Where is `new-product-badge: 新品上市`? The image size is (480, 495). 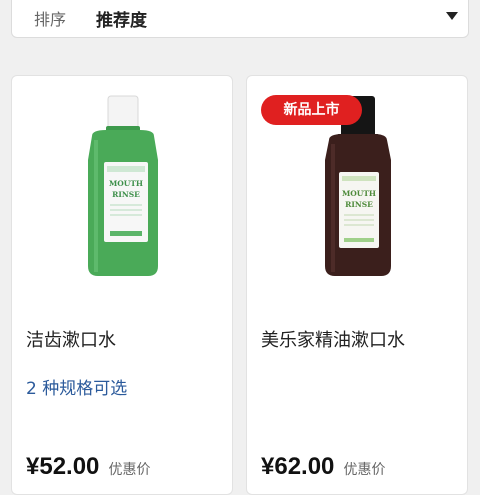 new-product-badge: 新品上市 is located at coordinates (311, 110).